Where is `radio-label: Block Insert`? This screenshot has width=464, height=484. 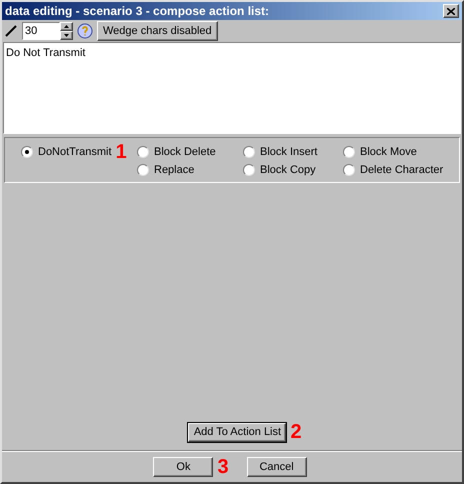 radio-label: Block Insert is located at coordinates (289, 152).